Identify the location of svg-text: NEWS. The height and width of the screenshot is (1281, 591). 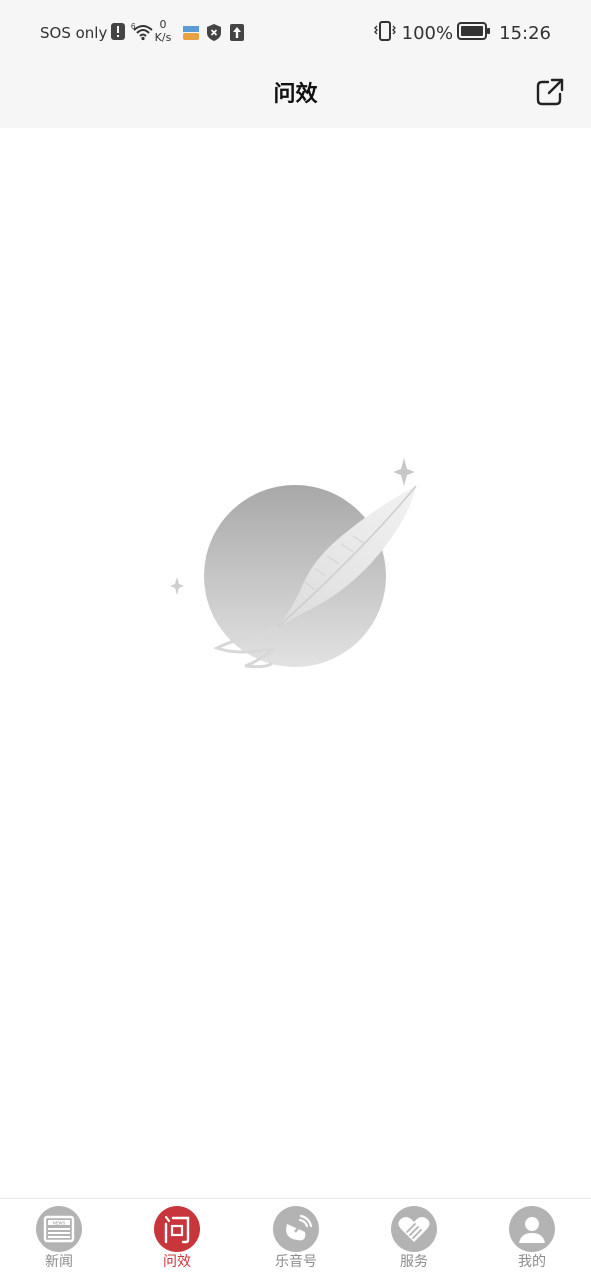
(59, 1222).